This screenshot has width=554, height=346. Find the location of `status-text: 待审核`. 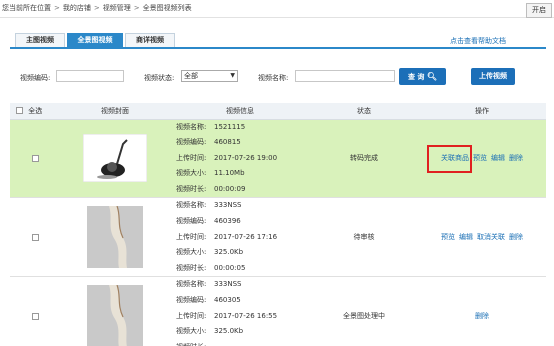

status-text: 待审核 is located at coordinates (364, 237).